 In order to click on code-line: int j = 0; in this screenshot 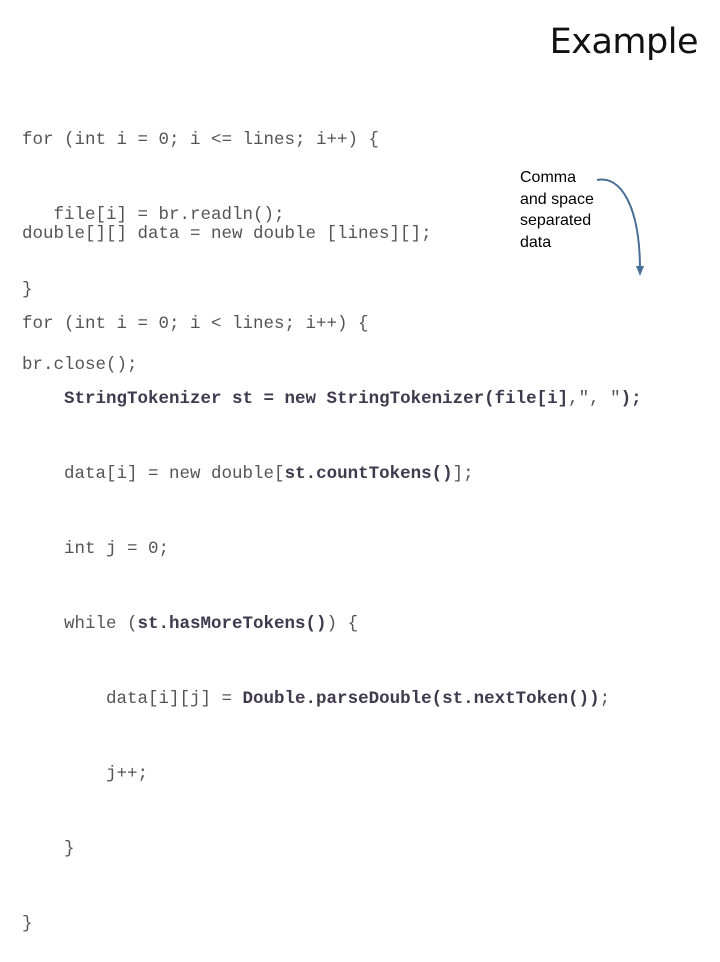, I will do `click(332, 549)`.